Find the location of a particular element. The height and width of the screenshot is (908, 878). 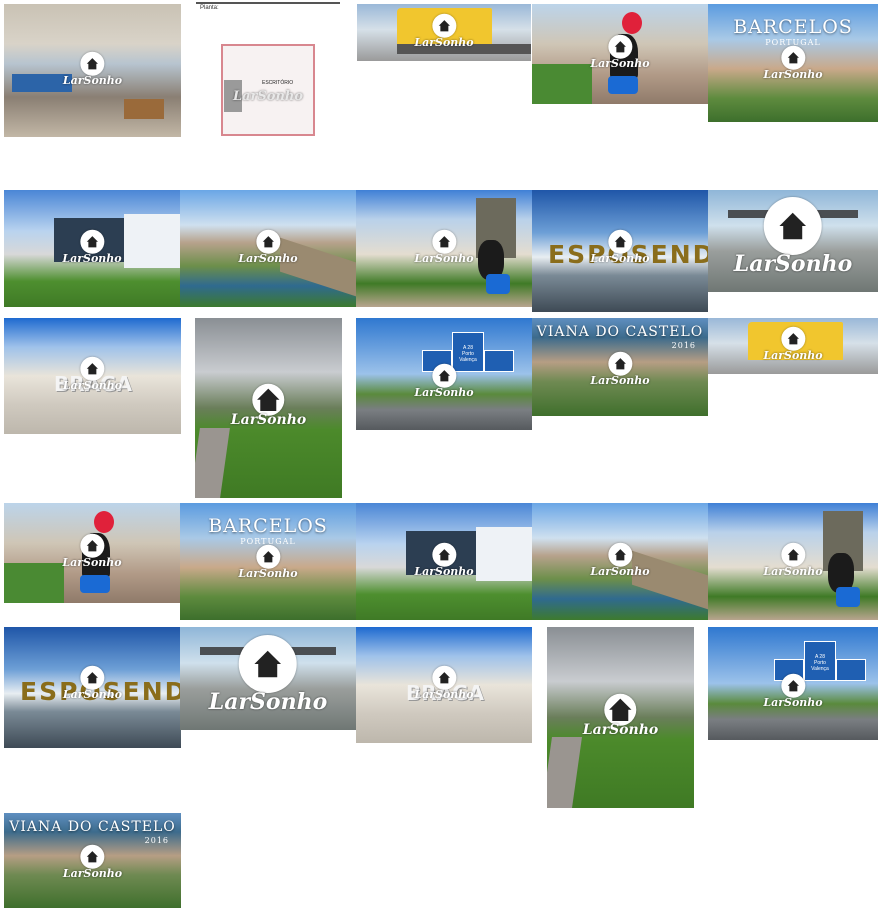

thumbnail-office-interior: LarSonho is located at coordinates (92, 70).